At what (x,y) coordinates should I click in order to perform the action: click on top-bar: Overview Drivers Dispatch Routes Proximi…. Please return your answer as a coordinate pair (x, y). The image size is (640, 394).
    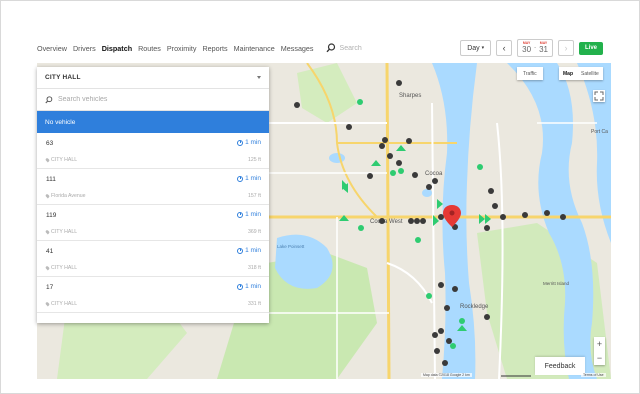
    Looking at the image, I should click on (320, 48).